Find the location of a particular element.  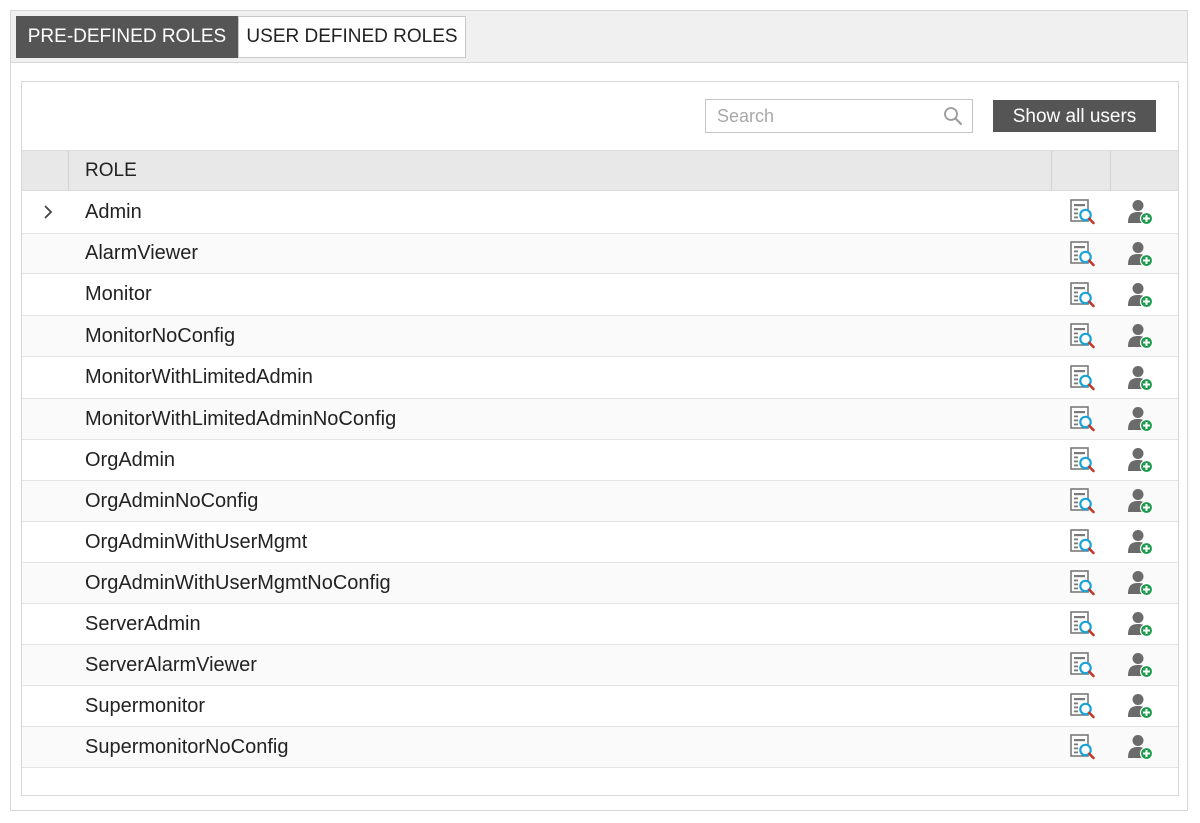

role-name: Supermonitor is located at coordinates (145, 706).